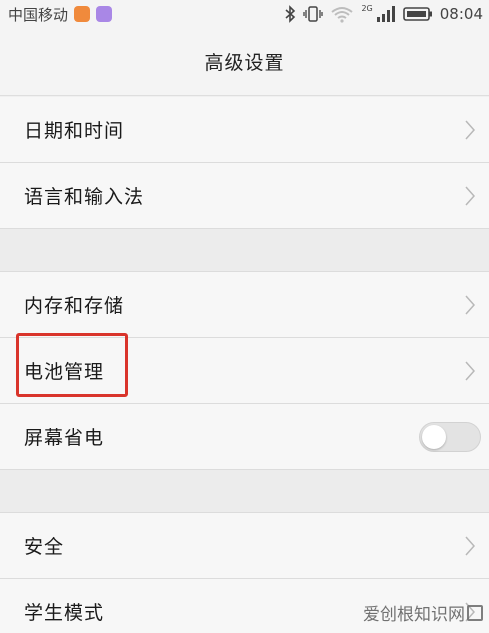 This screenshot has width=489, height=633. Describe the element at coordinates (244, 14) in the screenshot. I see `status-bar: 中国移动 2G 08:04` at that location.